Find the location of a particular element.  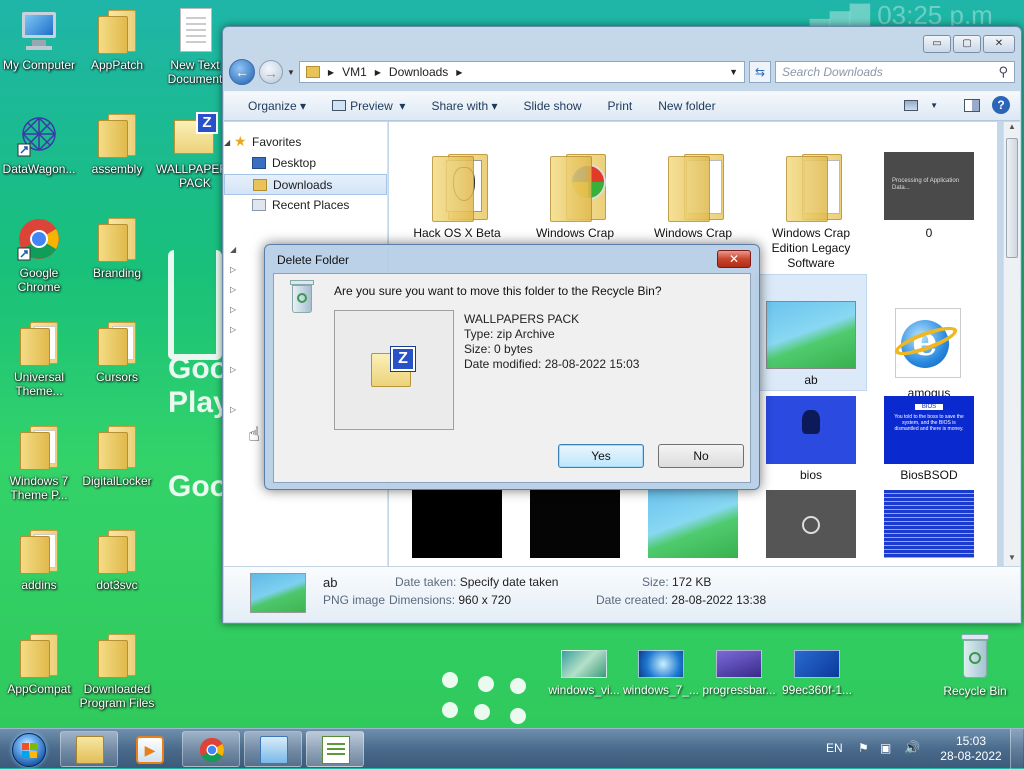

start-button is located at coordinates (28, 749).